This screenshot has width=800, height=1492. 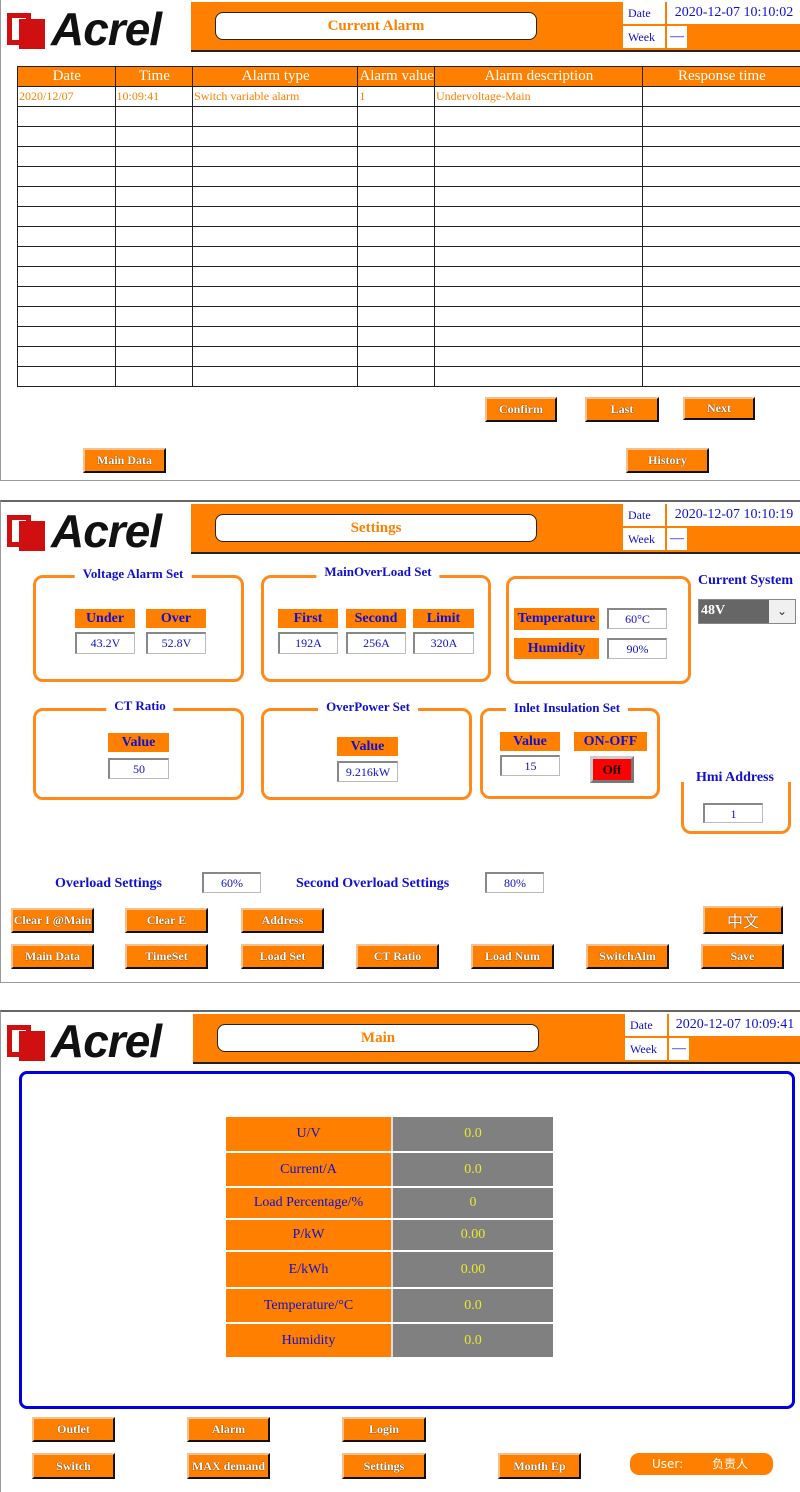 I want to click on current-system-select: 48V ⌄, so click(x=747, y=611).